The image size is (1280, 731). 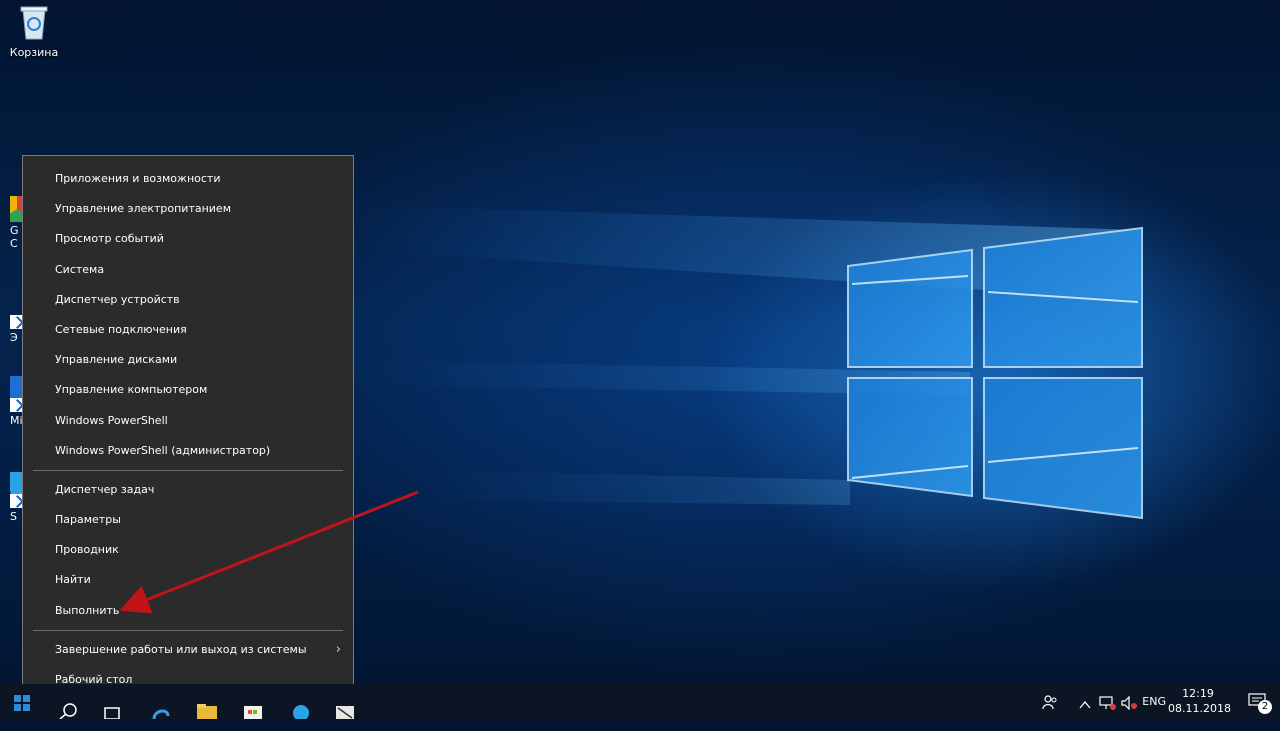 What do you see at coordinates (207, 710) in the screenshot?
I see `file-explorer-icon` at bounding box center [207, 710].